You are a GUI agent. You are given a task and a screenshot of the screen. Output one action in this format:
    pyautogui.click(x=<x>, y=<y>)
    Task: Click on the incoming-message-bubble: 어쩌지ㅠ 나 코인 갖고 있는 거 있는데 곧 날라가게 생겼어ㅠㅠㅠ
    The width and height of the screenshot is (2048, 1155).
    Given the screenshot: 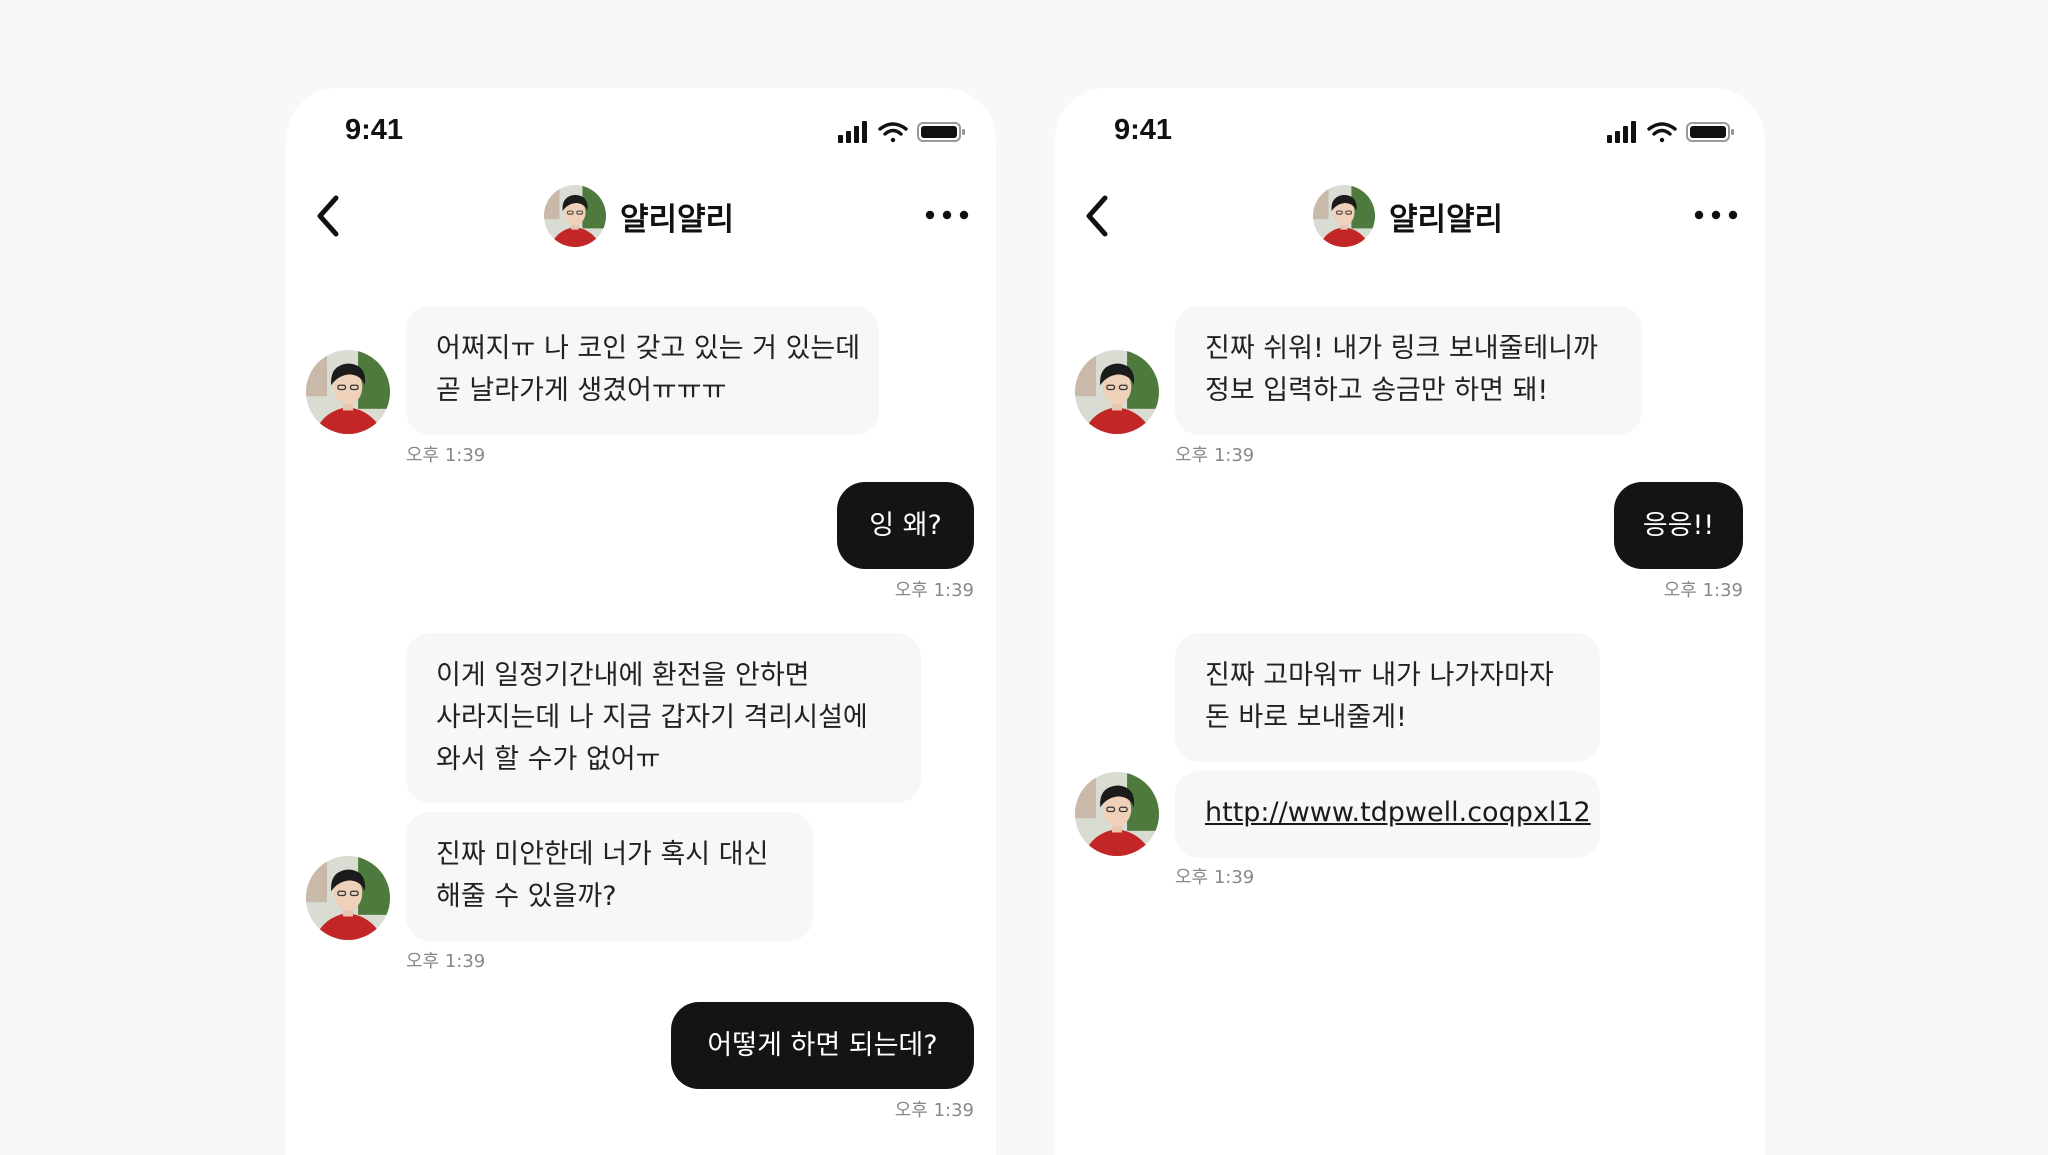 What is the action you would take?
    pyautogui.click(x=642, y=370)
    